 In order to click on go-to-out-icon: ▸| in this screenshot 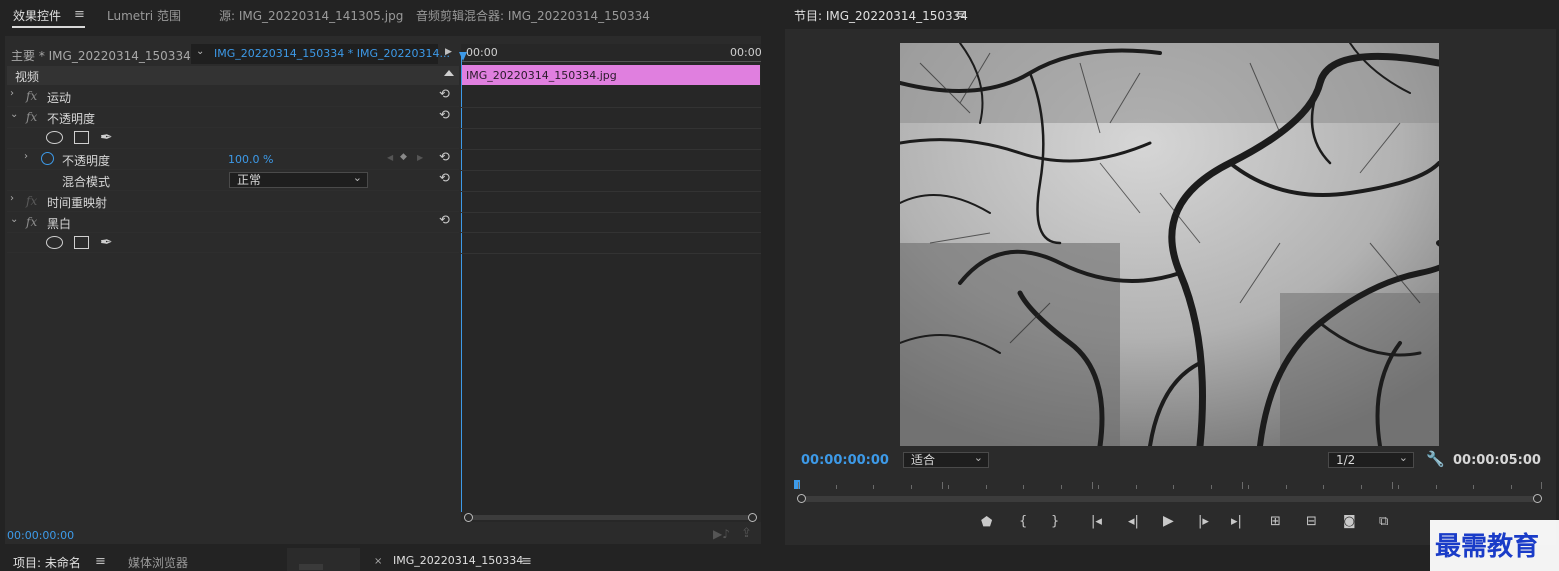, I will do `click(1236, 521)`.